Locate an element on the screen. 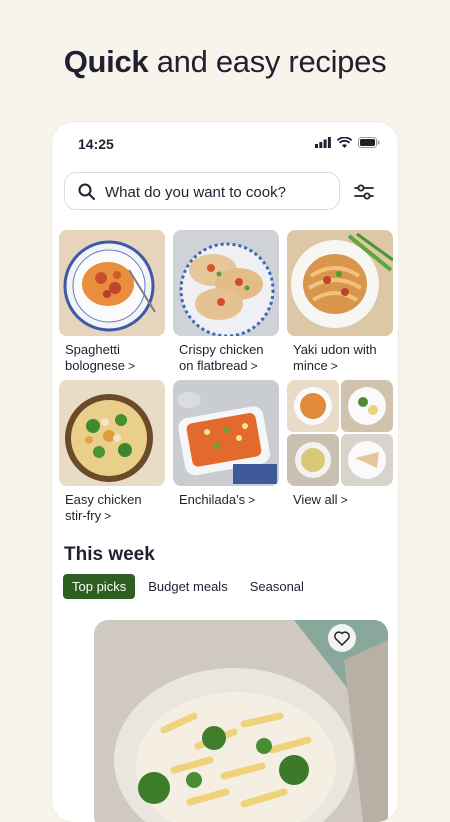 The width and height of the screenshot is (450, 822). recipe-tile-enchiladas: Enchilada's > is located at coordinates (226, 444).